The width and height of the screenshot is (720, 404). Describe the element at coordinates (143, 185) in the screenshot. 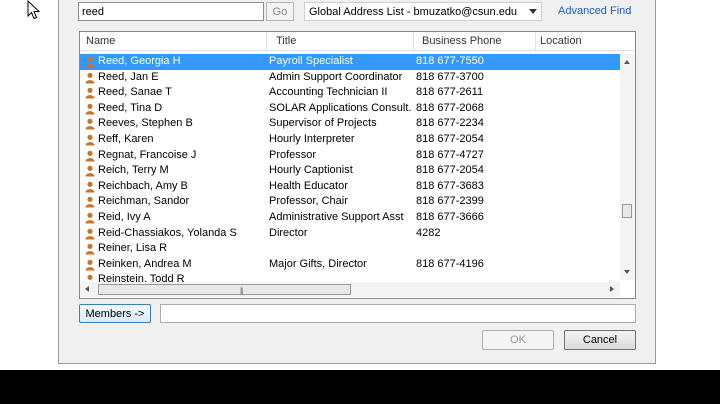

I see `contact-name: Reichbach, Amy B` at that location.